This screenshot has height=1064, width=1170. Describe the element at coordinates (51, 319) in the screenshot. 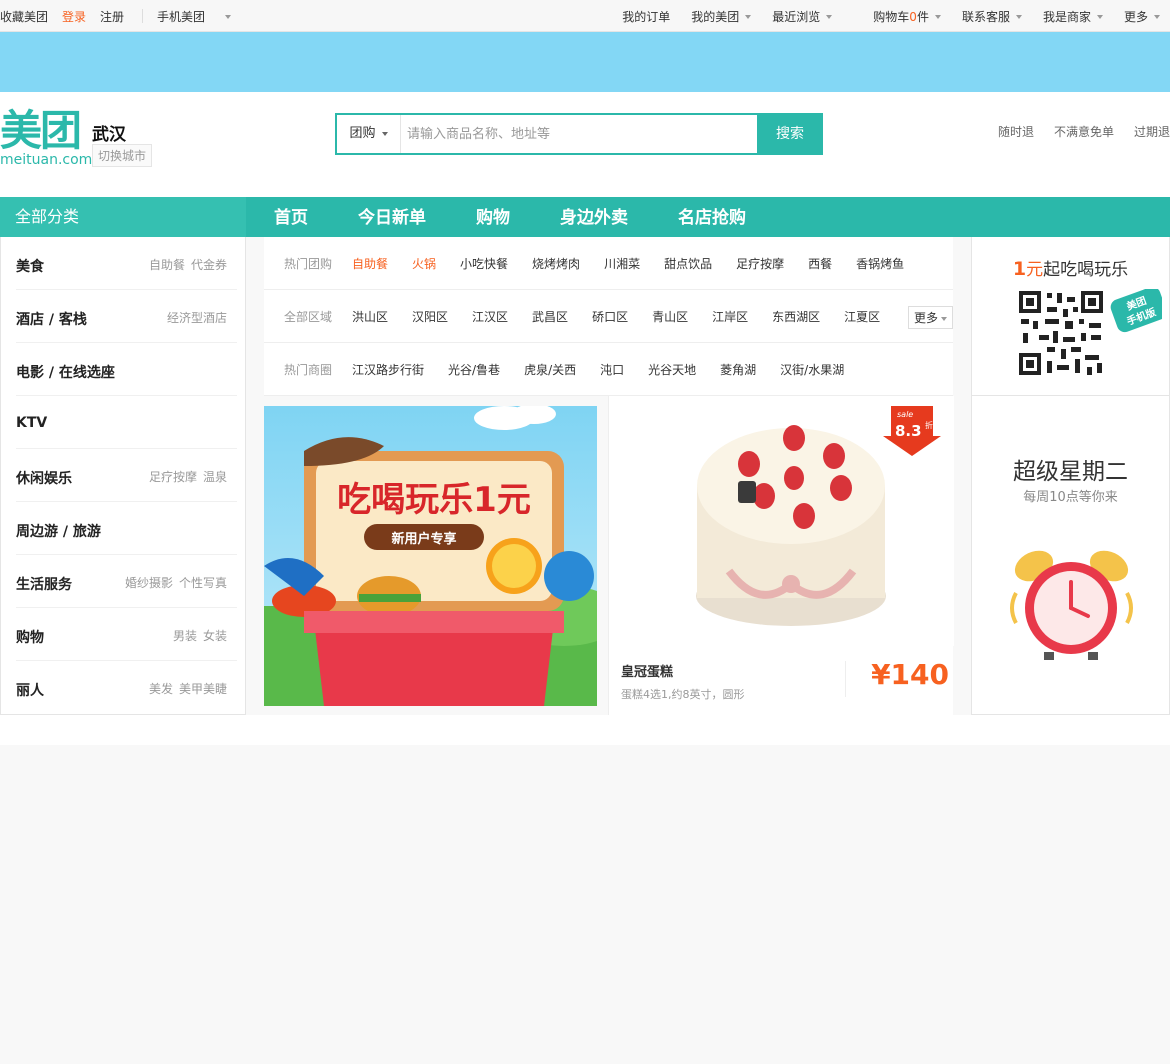

I see `category-name: 酒店 / 客栈` at that location.